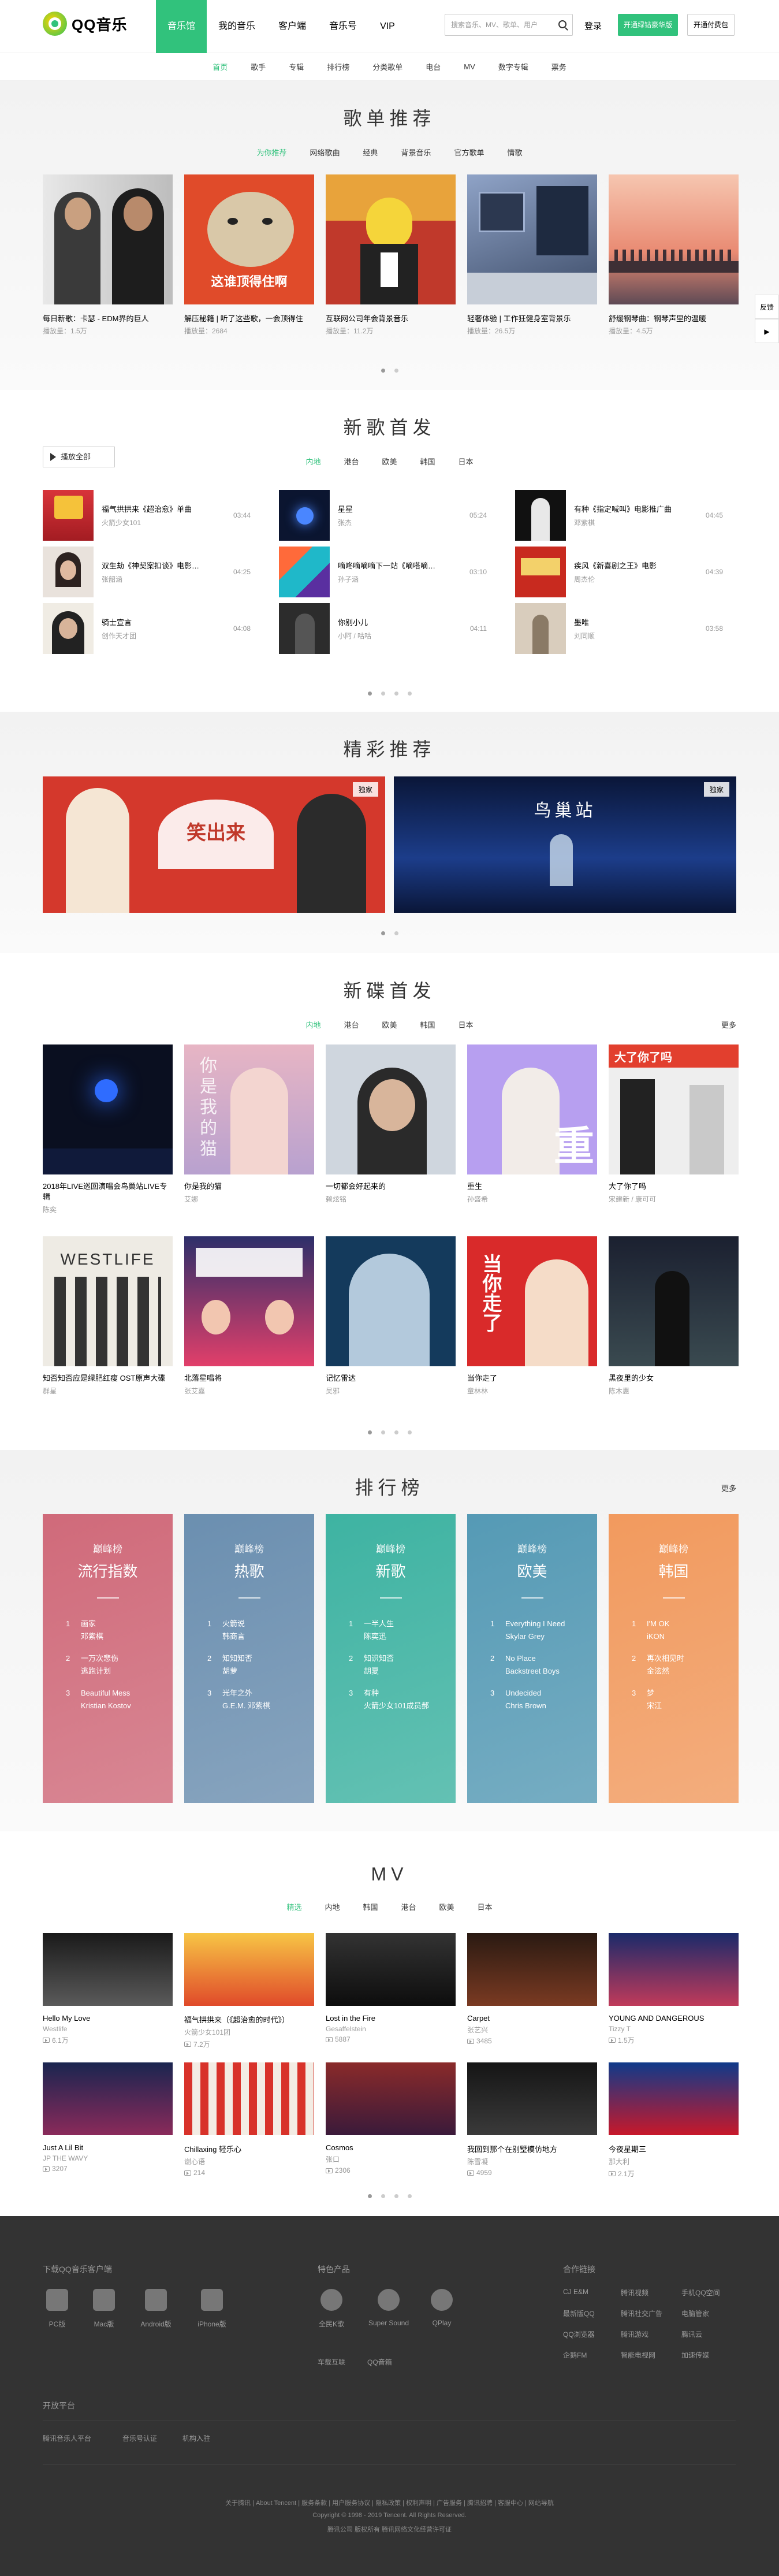  I want to click on play-all-button: 播放全部, so click(79, 457).